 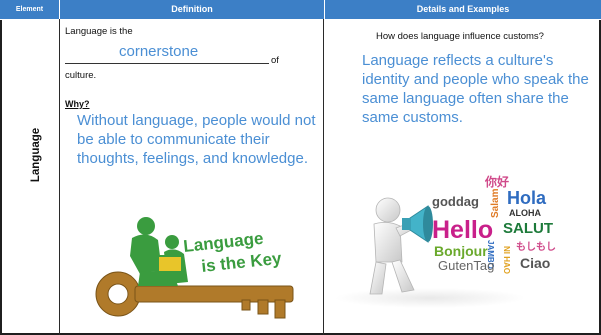 What do you see at coordinates (159, 51) in the screenshot?
I see `definition-answer-blank: cornerstone` at bounding box center [159, 51].